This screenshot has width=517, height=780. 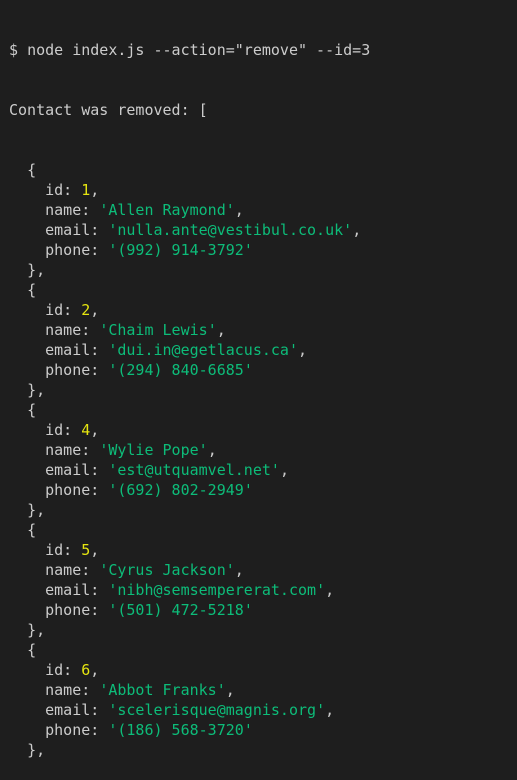 I want to click on name-value: 'Abbot Franks', so click(x=162, y=690).